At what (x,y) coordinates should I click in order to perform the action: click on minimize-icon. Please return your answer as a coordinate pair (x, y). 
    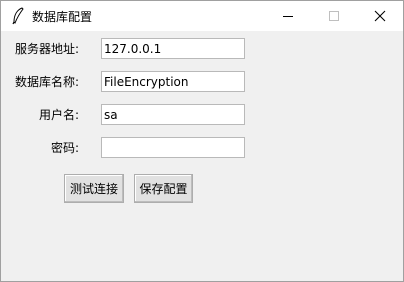
    Looking at the image, I should click on (288, 16).